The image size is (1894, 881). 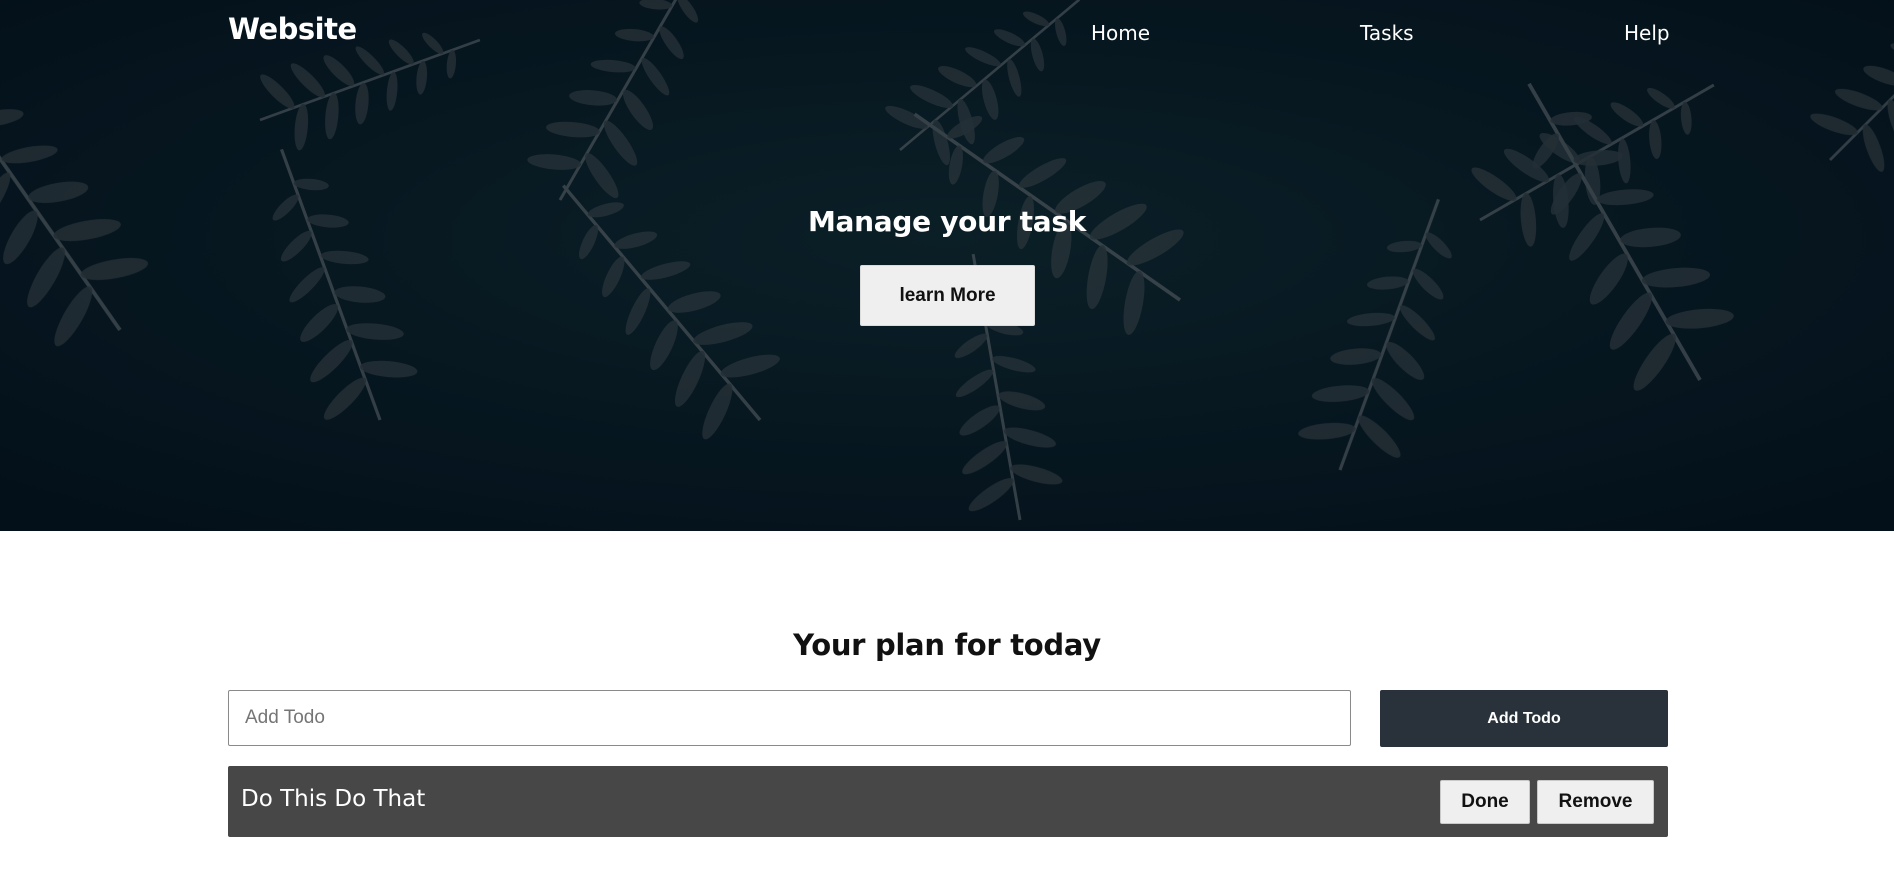 What do you see at coordinates (789, 718) in the screenshot?
I see `add-todo-input` at bounding box center [789, 718].